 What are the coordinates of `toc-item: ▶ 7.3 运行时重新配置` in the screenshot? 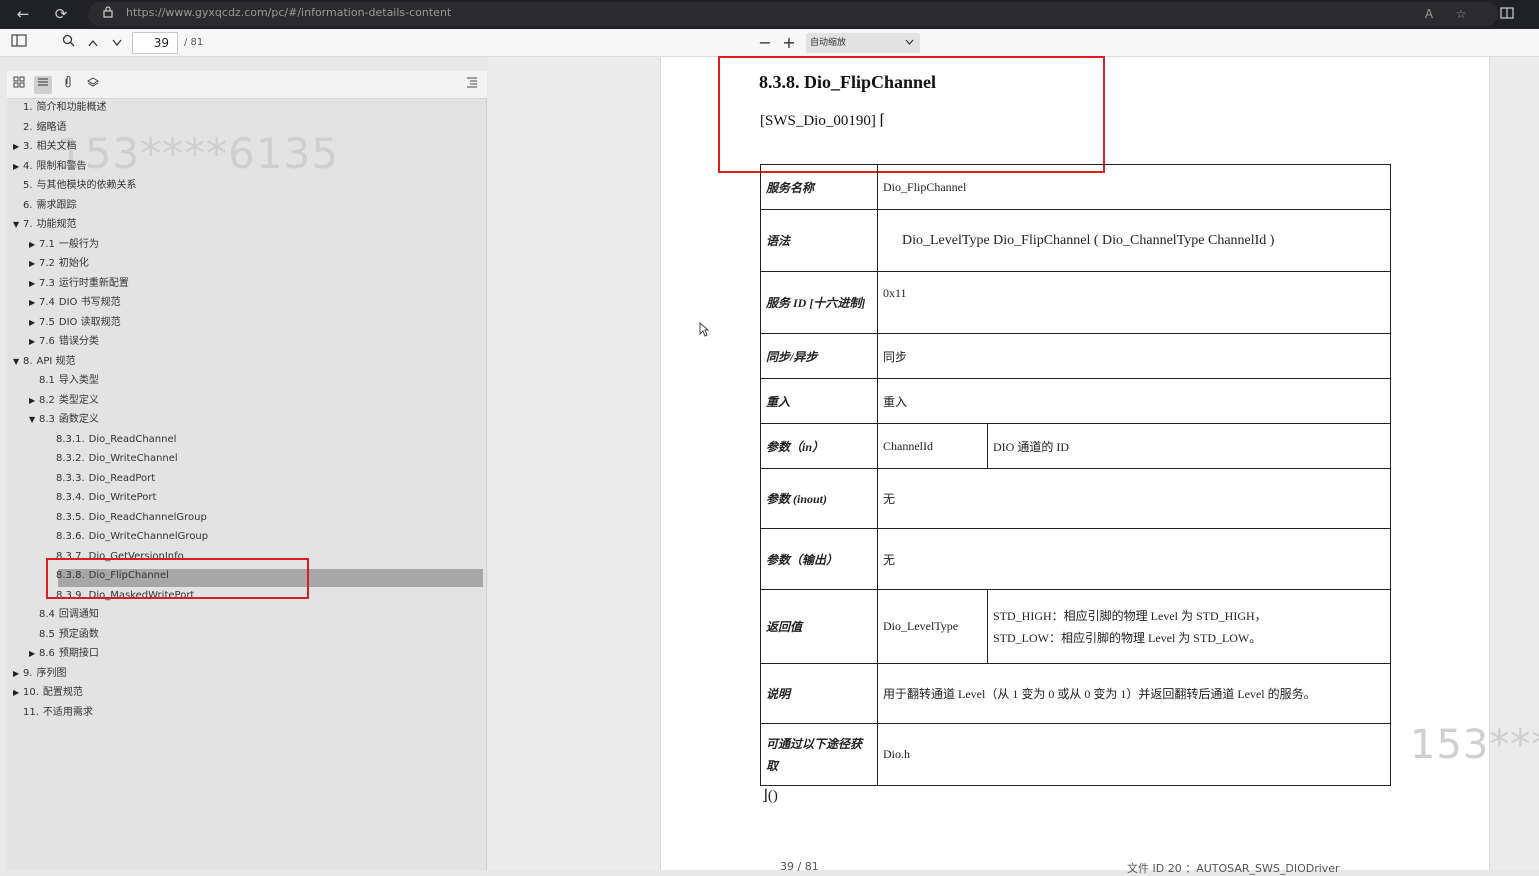 It's located at (79, 284).